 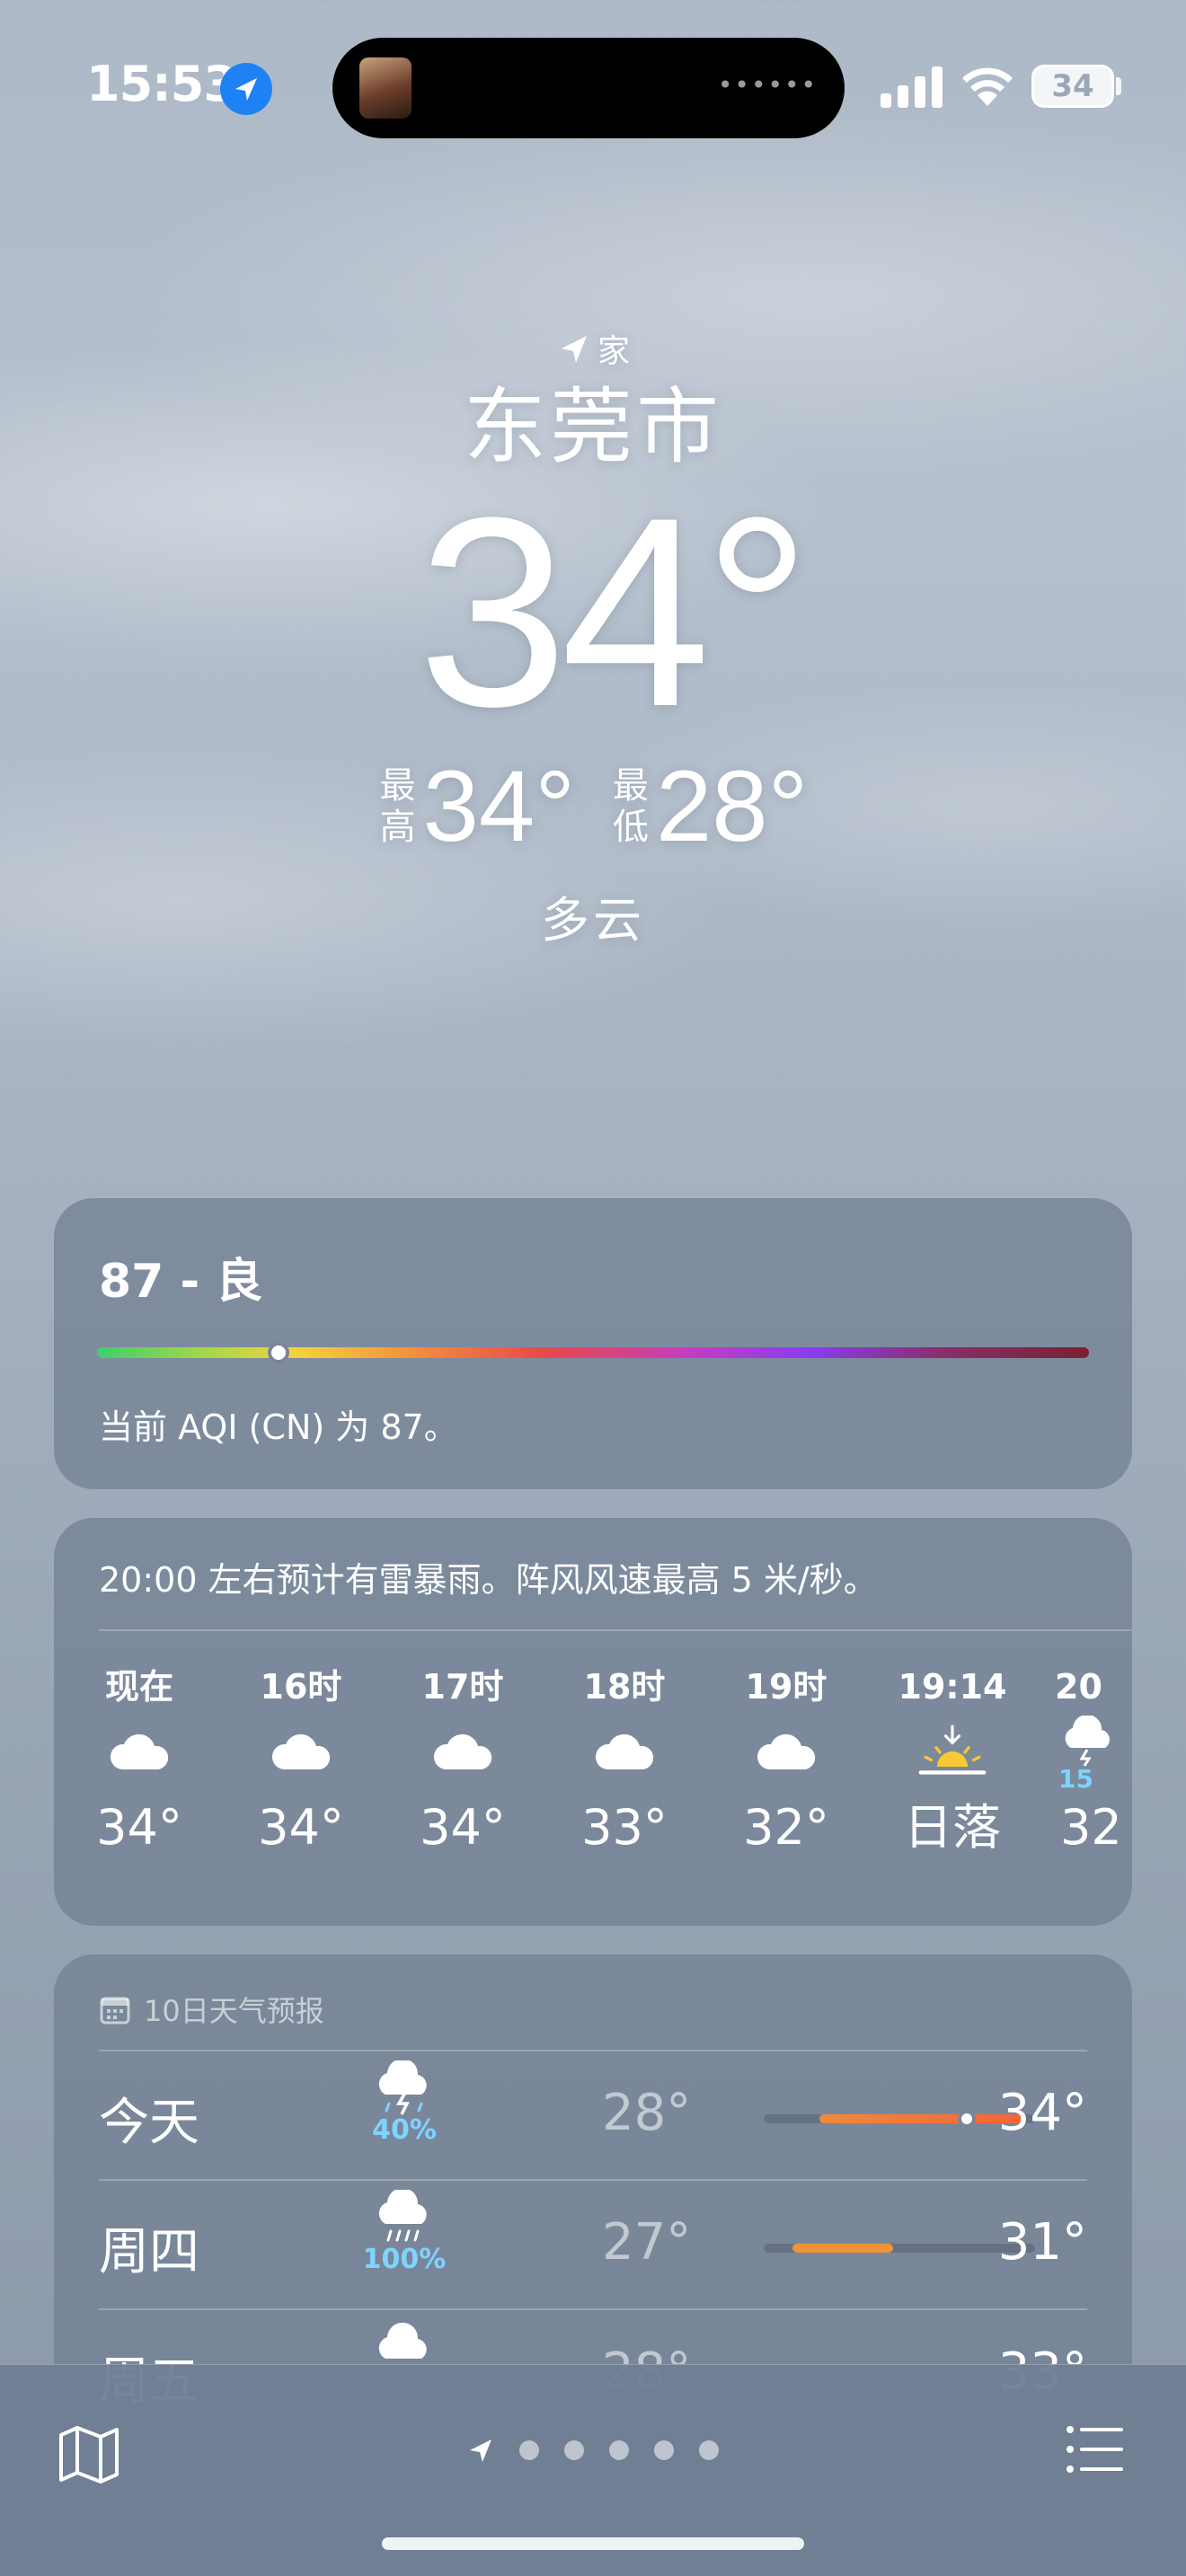 What do you see at coordinates (647, 2242) in the screenshot?
I see `day-low-temp: 27°` at bounding box center [647, 2242].